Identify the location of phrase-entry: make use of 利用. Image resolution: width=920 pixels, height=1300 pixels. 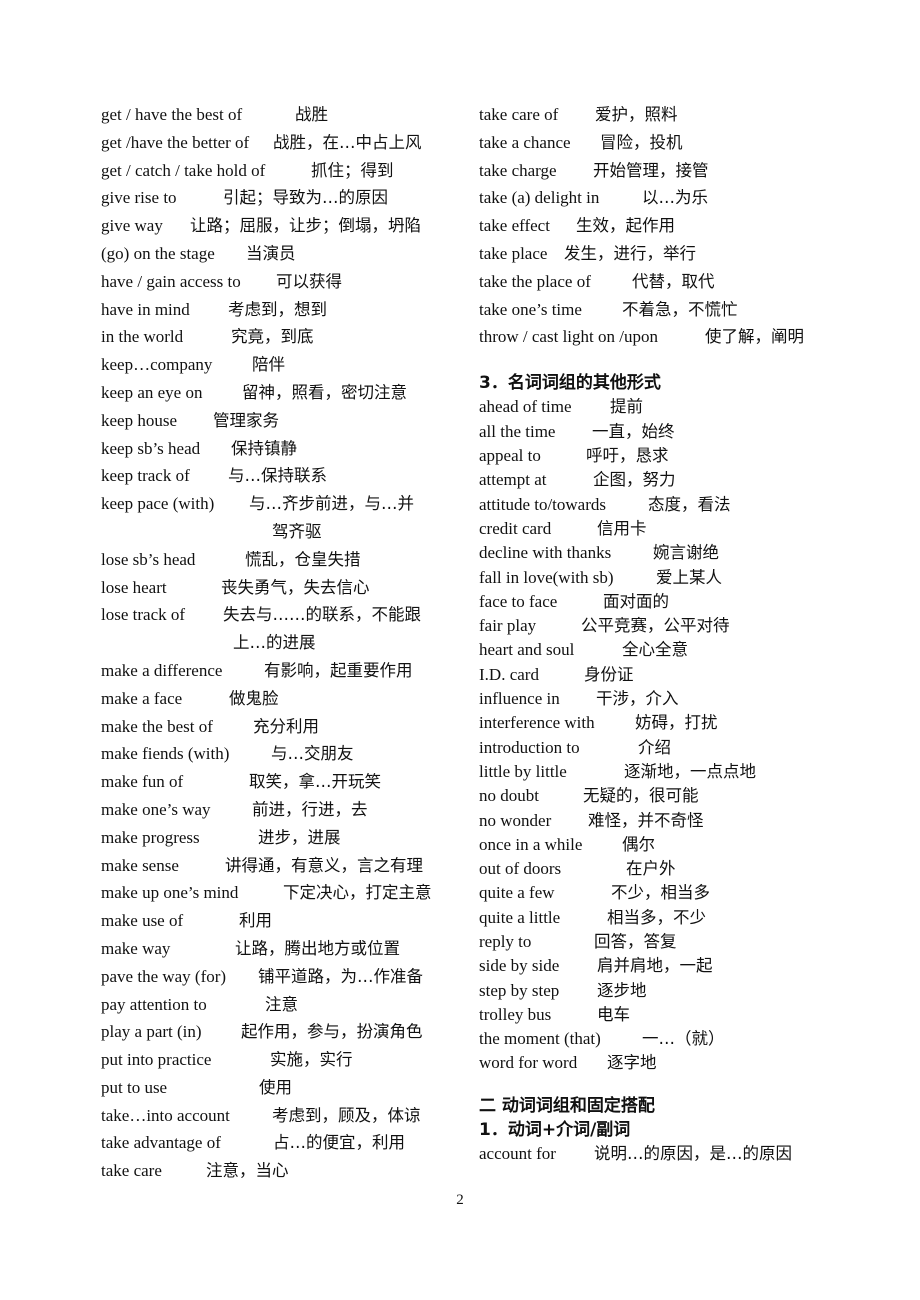
(281, 924).